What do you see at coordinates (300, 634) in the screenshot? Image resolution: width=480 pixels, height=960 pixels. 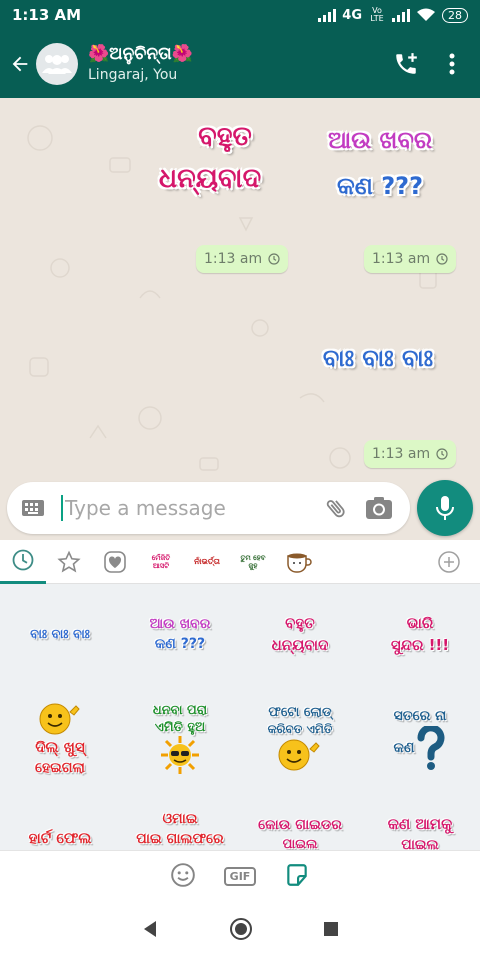 I see `sticker-item: ବହୁତ ଧନ୍ୟବାଦ` at bounding box center [300, 634].